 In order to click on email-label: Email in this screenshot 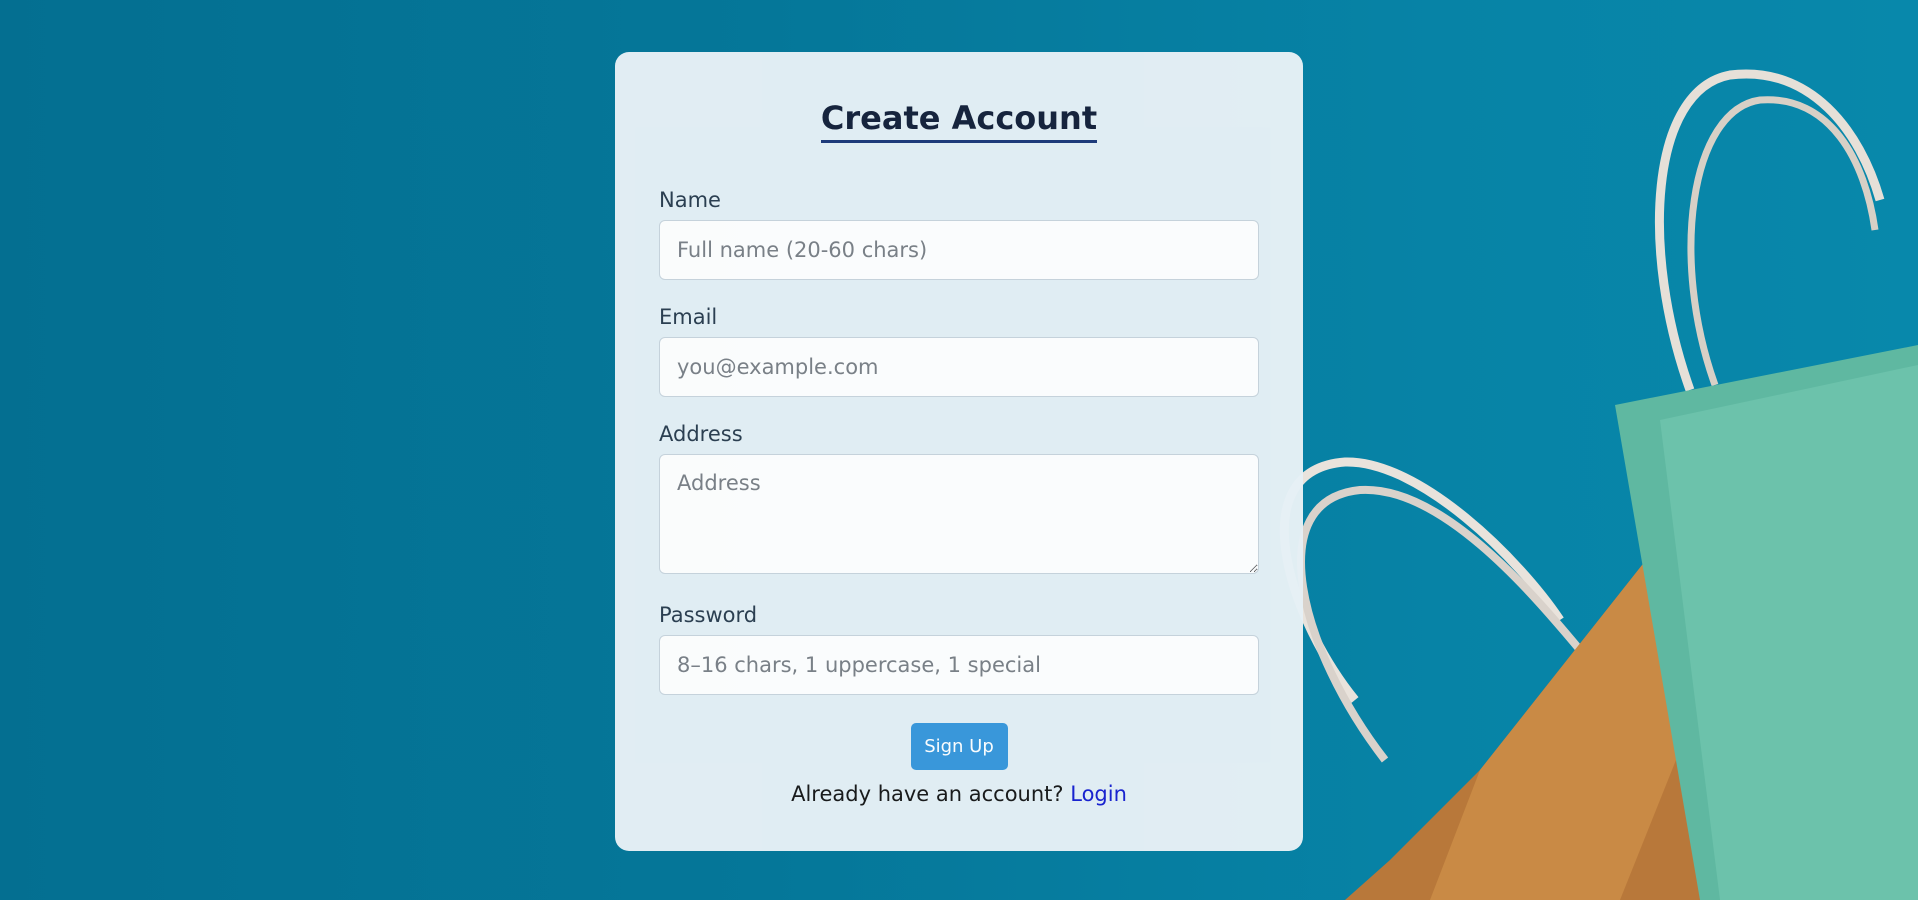, I will do `click(688, 317)`.